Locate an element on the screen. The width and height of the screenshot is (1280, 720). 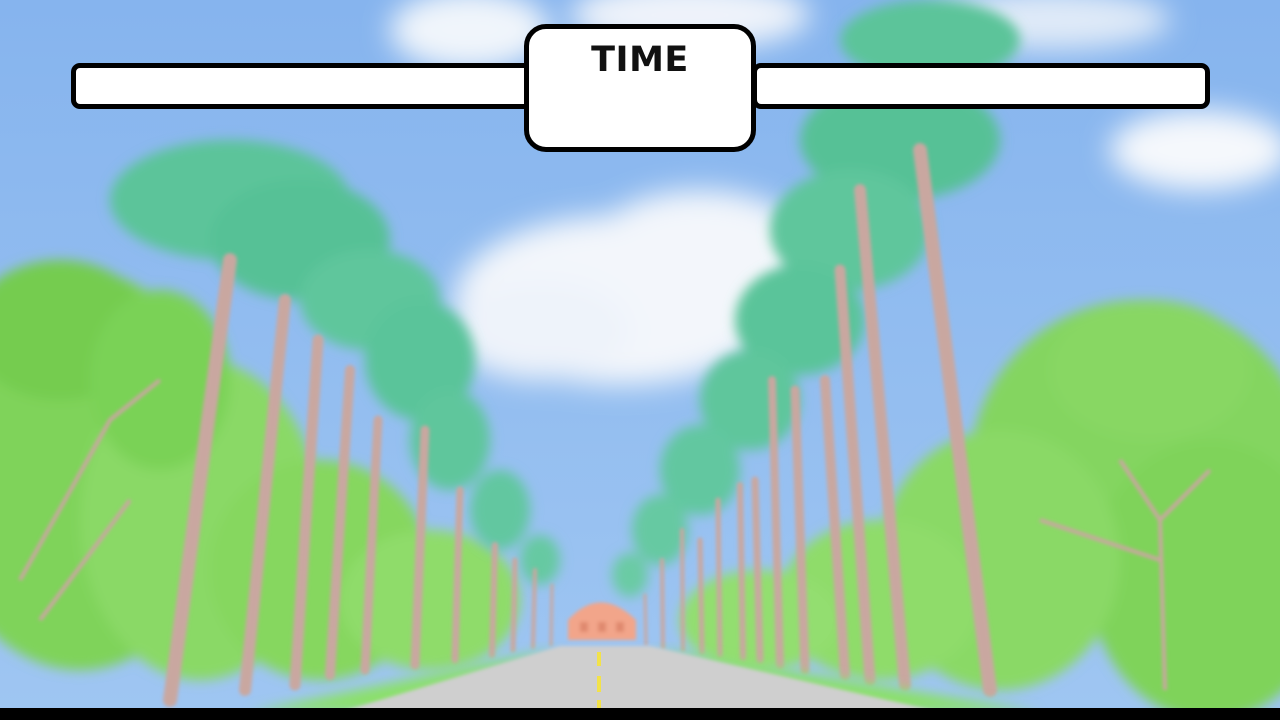
bottom-border is located at coordinates (640, 714).